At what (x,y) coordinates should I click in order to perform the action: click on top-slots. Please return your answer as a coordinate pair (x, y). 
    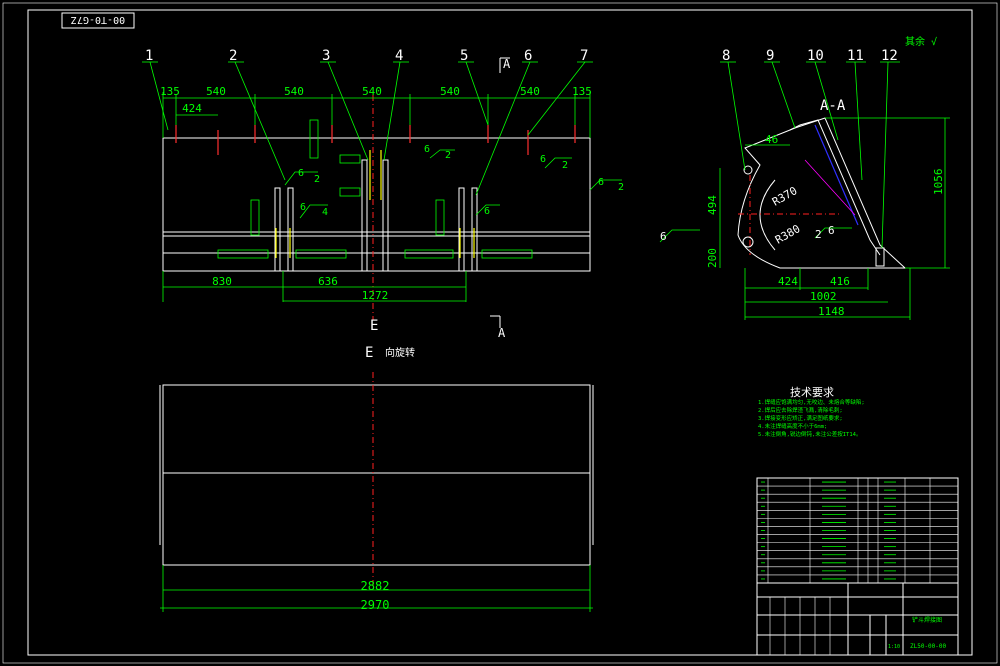
    Looking at the image, I should click on (375, 140).